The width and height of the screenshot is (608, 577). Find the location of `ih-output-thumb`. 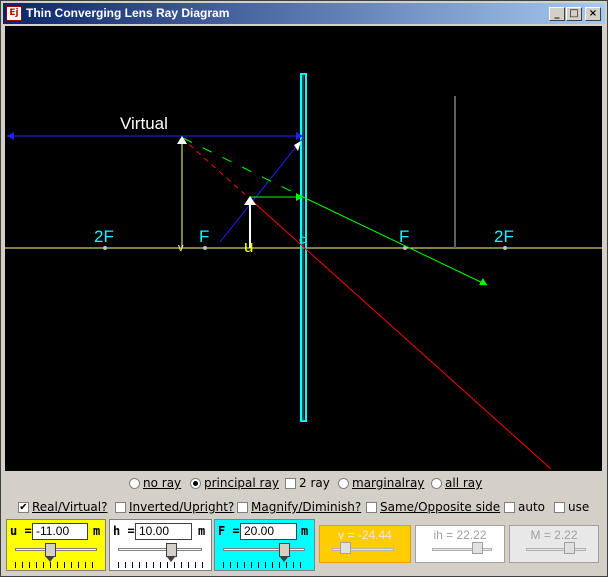

ih-output-thumb is located at coordinates (477, 548).